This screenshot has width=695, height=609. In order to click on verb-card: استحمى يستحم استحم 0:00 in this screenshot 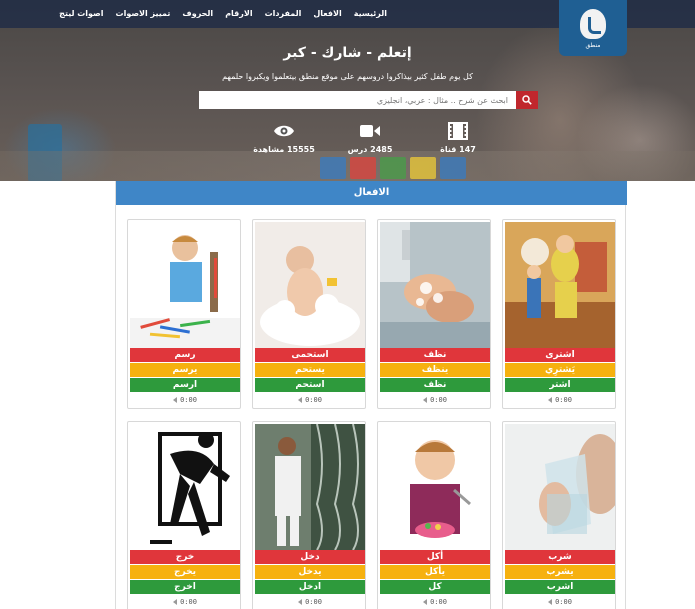, I will do `click(309, 314)`.